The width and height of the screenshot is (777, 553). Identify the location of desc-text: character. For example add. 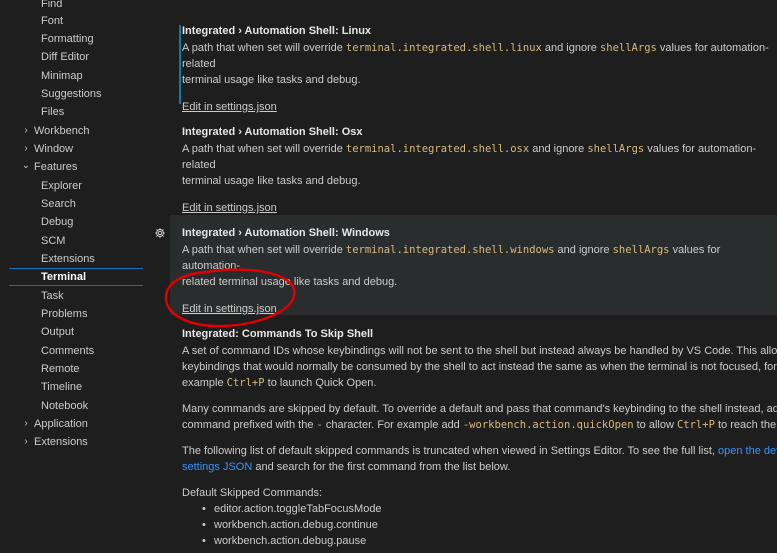
(392, 425).